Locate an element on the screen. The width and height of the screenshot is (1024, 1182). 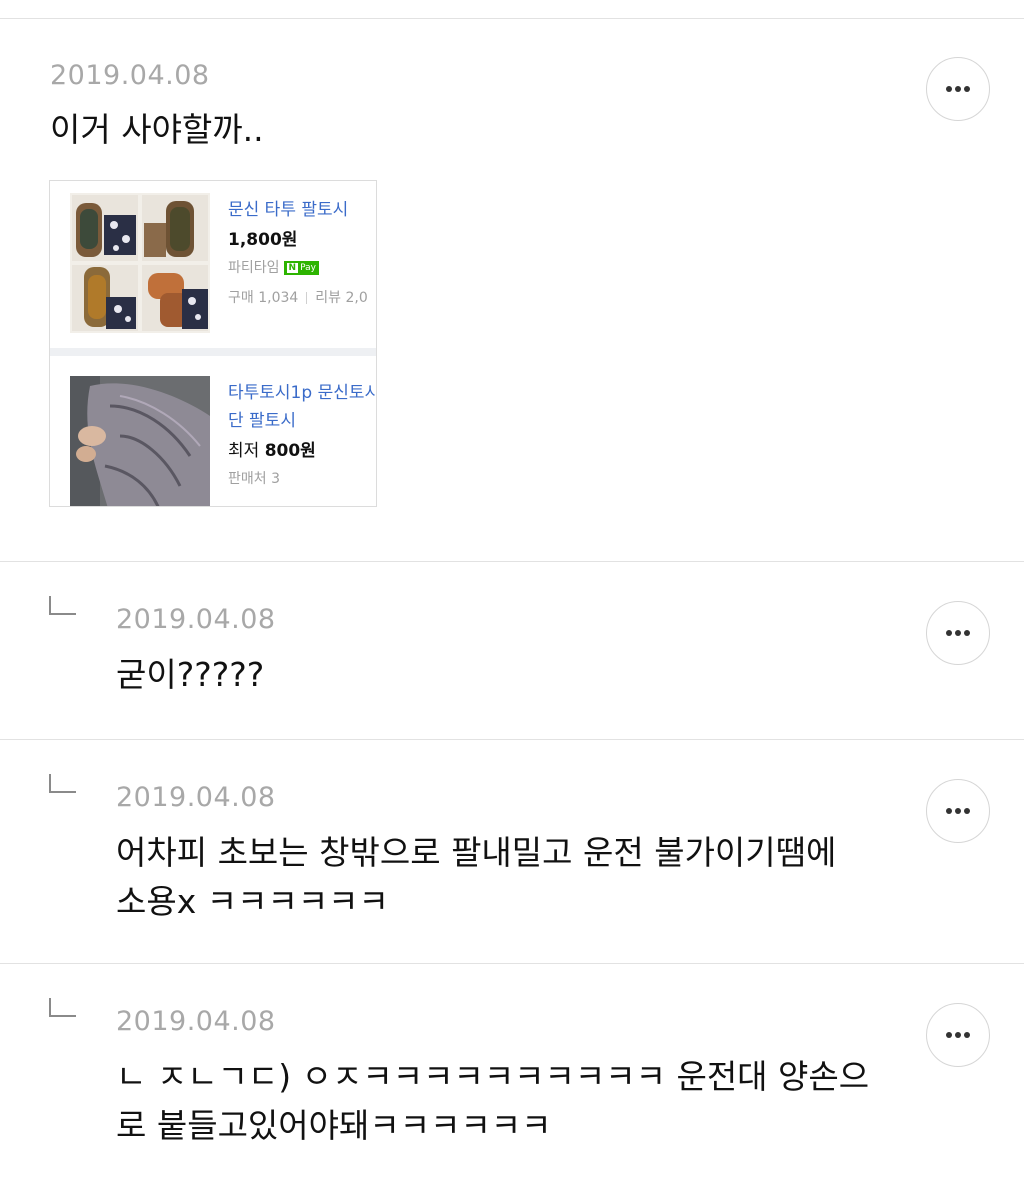
seller-count: 판매처 3 is located at coordinates (254, 479).